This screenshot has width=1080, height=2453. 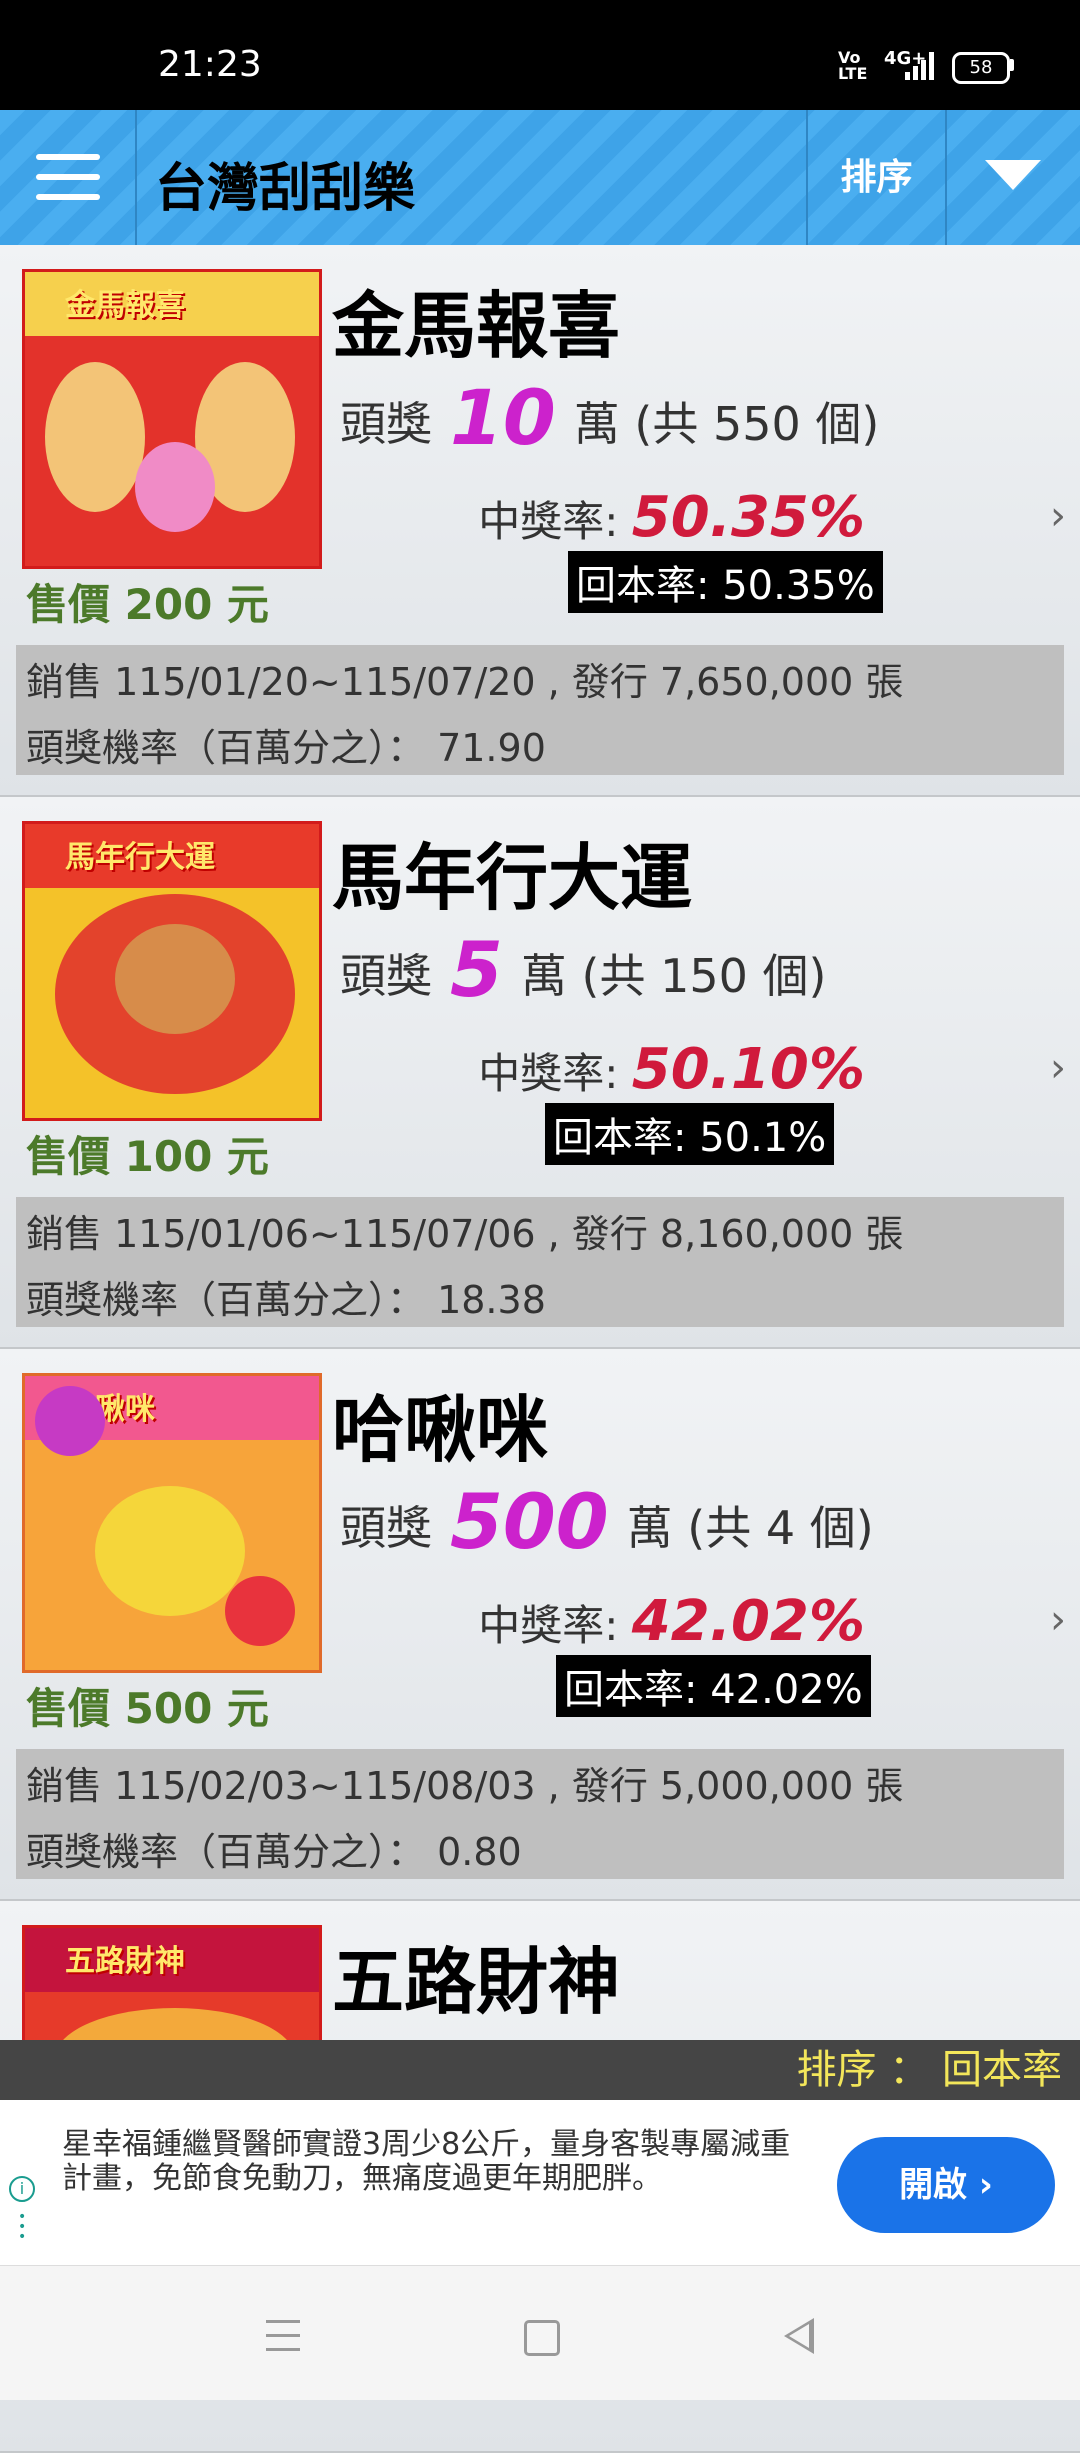 I want to click on top-prize: 頭獎 500 萬 (共 4 個), so click(x=607, y=1521).